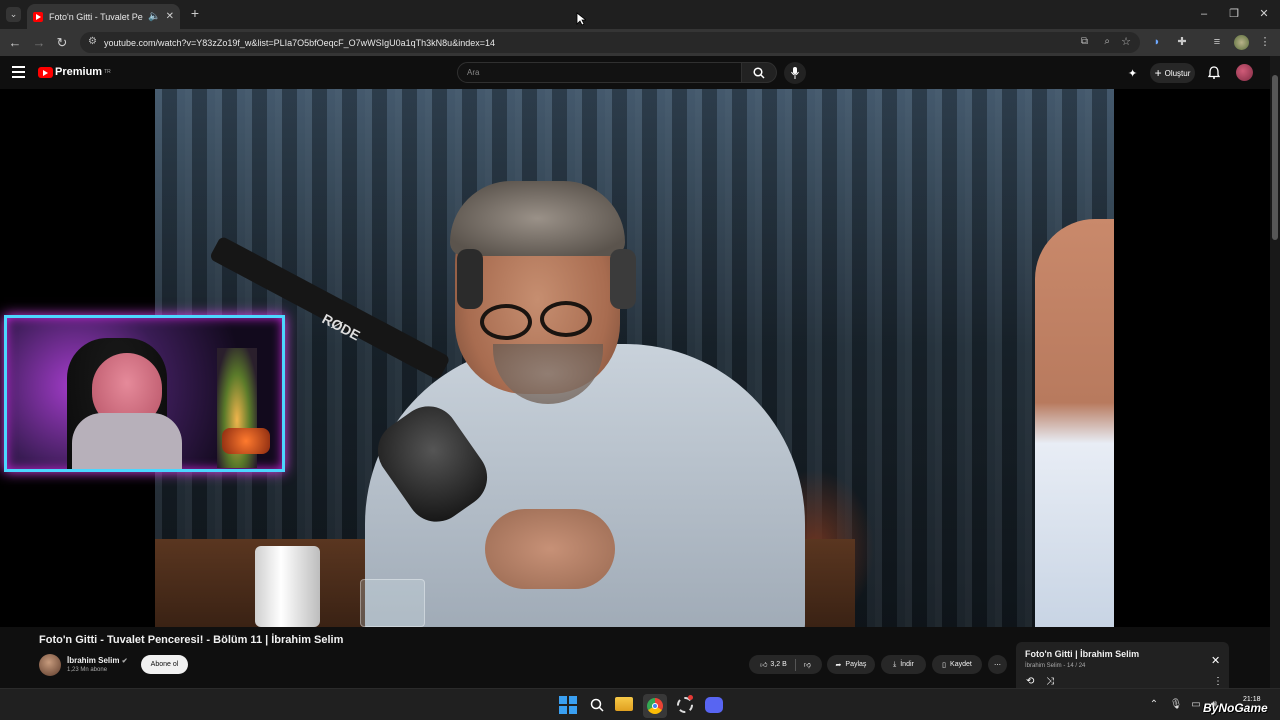 This screenshot has width=1280, height=720. Describe the element at coordinates (690, 697) in the screenshot. I see `notification-dot` at that location.